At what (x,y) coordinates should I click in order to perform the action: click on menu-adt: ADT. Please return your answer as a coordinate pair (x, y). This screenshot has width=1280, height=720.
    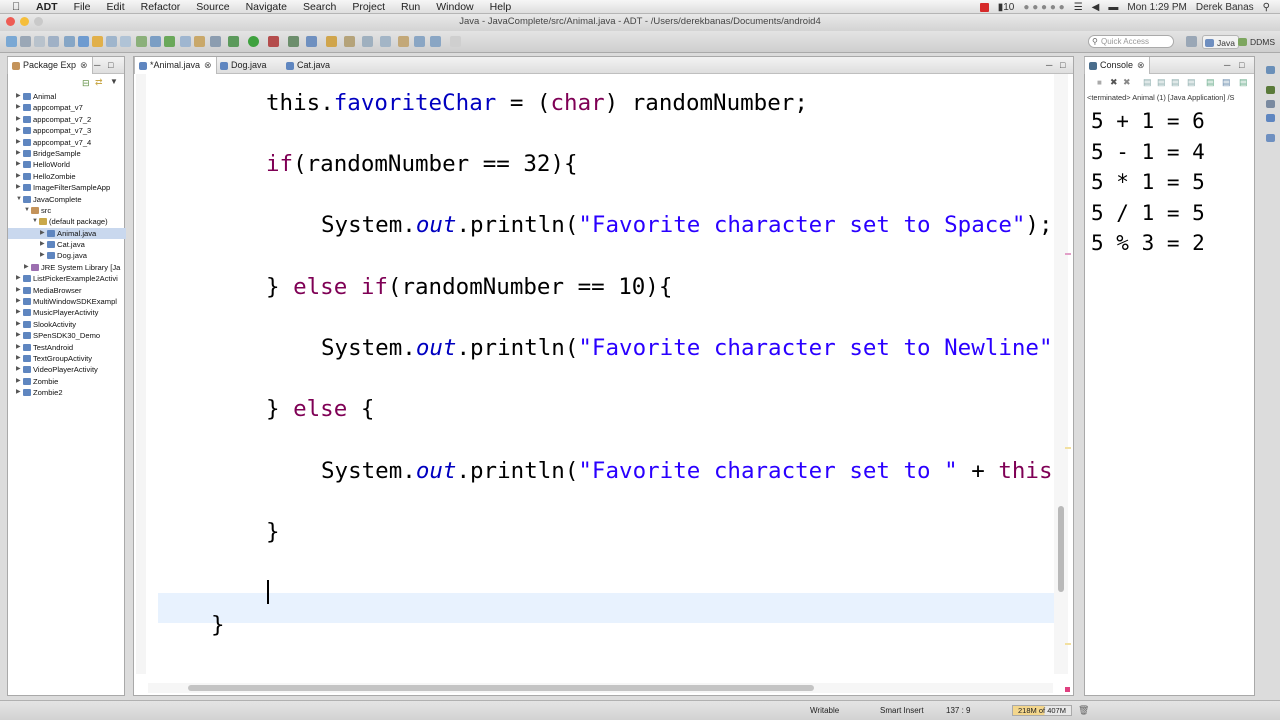
    Looking at the image, I should click on (47, 7).